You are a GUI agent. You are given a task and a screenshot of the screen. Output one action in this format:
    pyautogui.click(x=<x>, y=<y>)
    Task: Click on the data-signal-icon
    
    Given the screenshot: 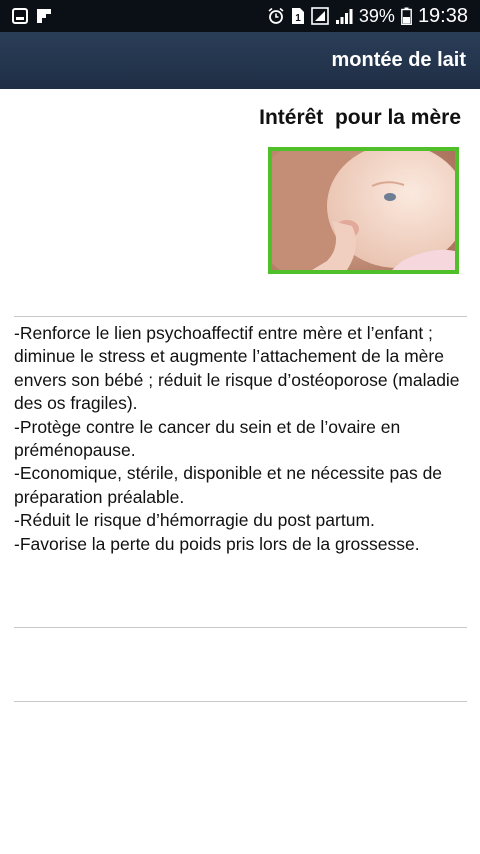 What is the action you would take?
    pyautogui.click(x=320, y=16)
    